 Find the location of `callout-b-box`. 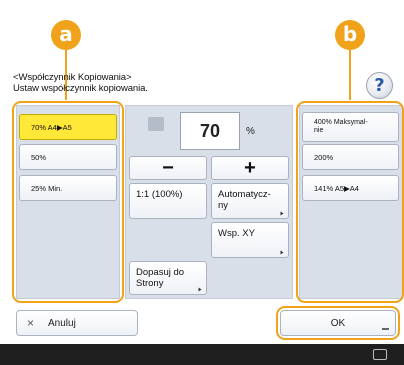

callout-b-box is located at coordinates (350, 202).